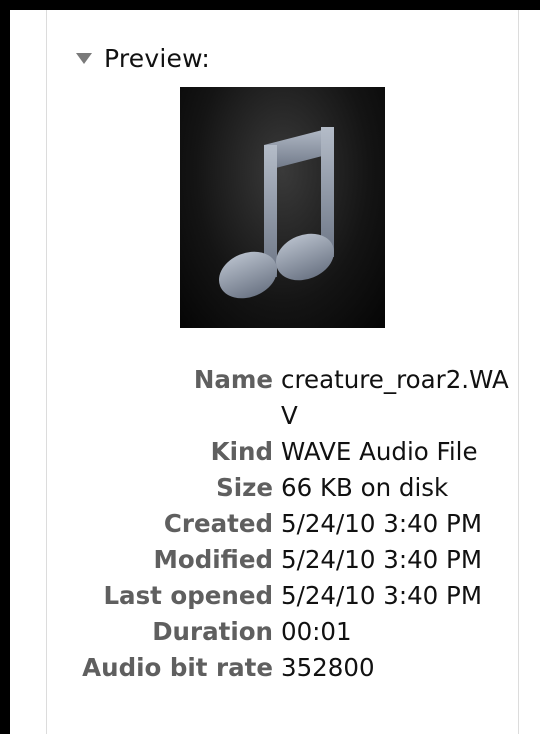 This screenshot has height=734, width=540. Describe the element at coordinates (365, 487) in the screenshot. I see `size-value: 66 KB on disk` at that location.